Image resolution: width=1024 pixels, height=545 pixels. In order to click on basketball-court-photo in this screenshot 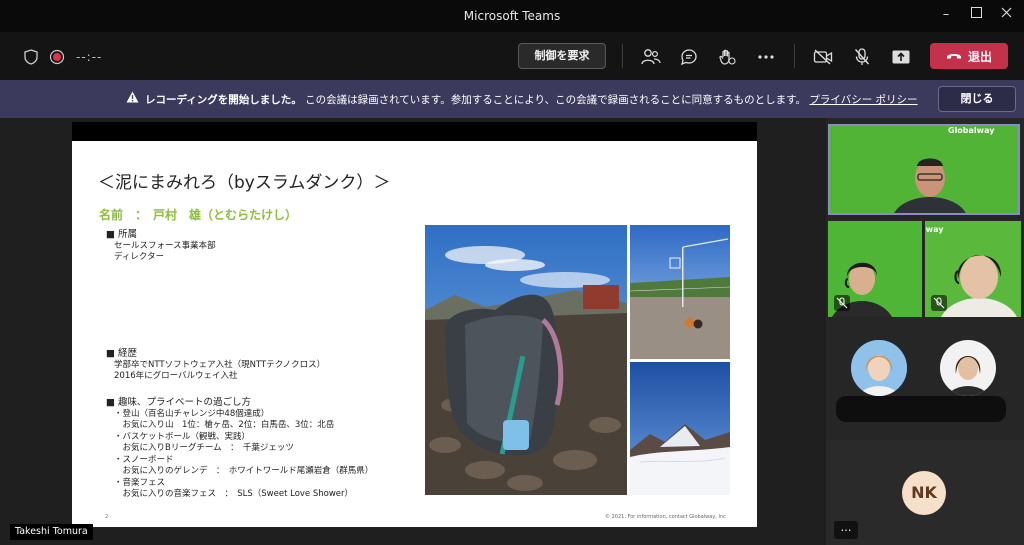, I will do `click(680, 292)`.